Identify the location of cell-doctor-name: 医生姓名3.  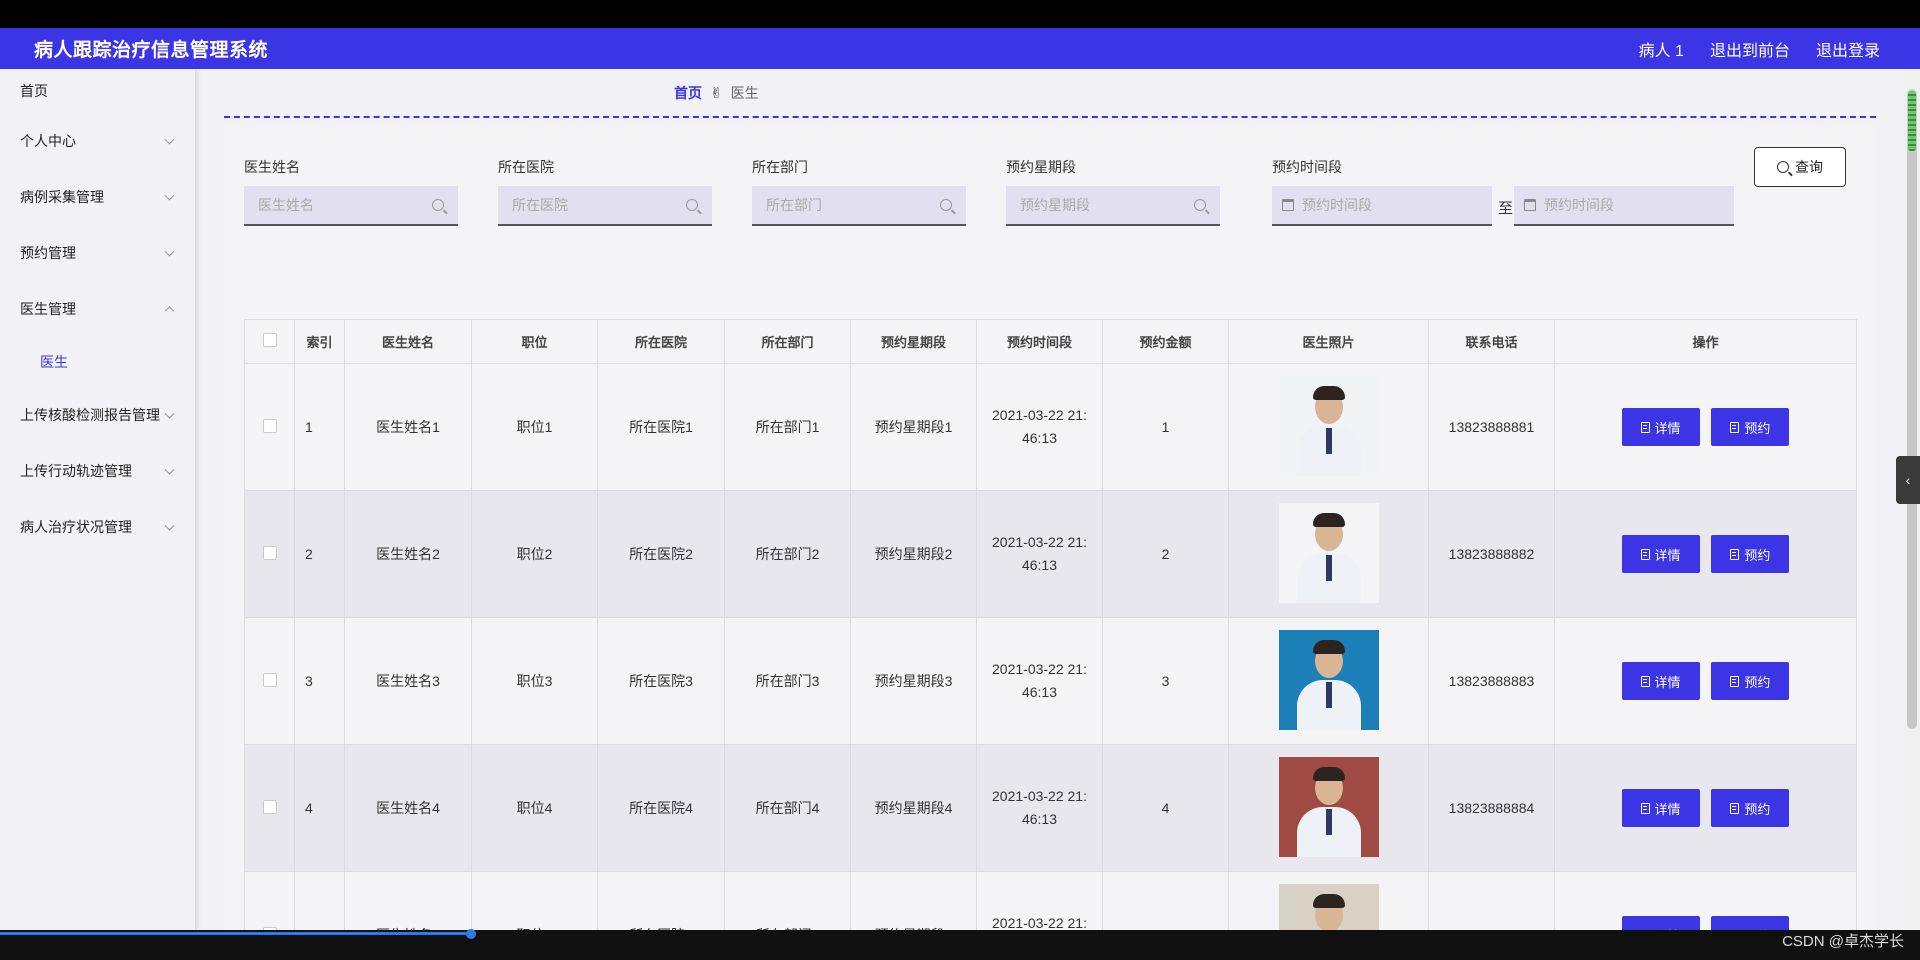
(408, 681).